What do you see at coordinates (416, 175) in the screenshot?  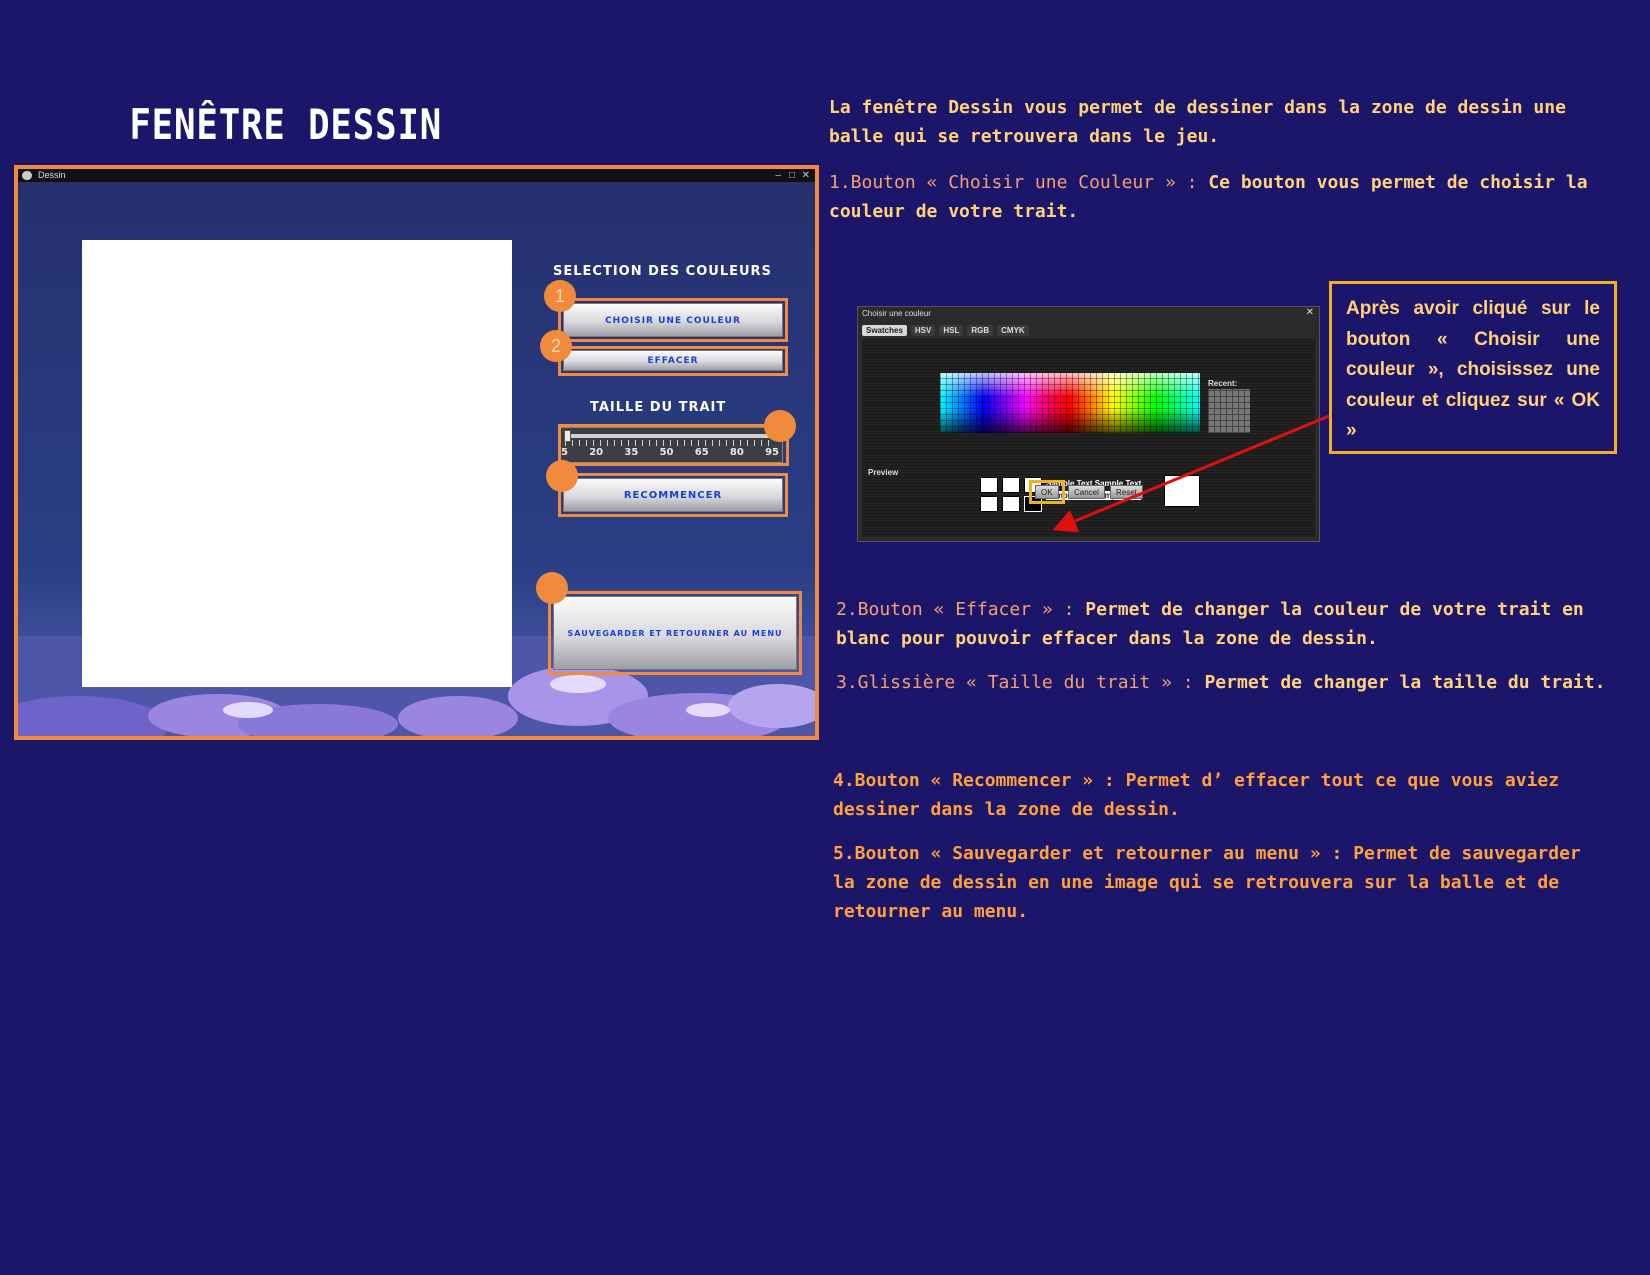 I see `window-titlebar: Dessin – □ ✕` at bounding box center [416, 175].